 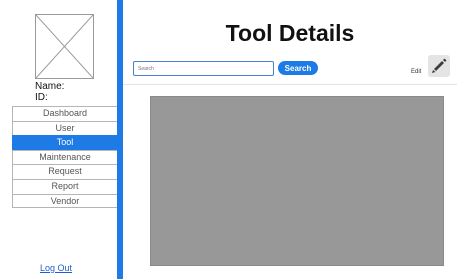 What do you see at coordinates (203, 68) in the screenshot?
I see `search-input` at bounding box center [203, 68].